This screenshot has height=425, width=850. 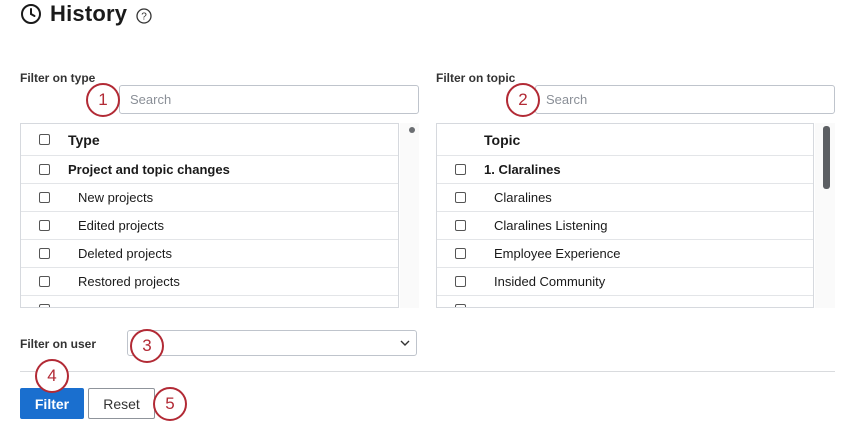 I want to click on type-filter-label: Filter on type, so click(x=58, y=78).